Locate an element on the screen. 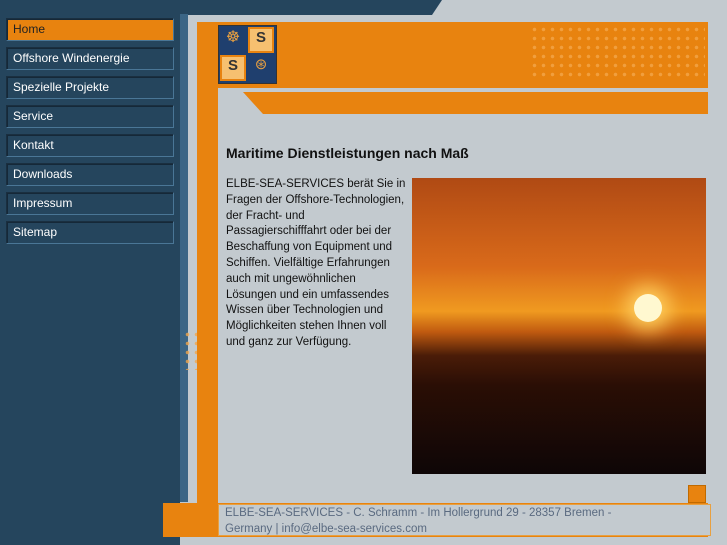 Image resolution: width=727 pixels, height=545 pixels. nav-impressum: Impressum is located at coordinates (90, 203).